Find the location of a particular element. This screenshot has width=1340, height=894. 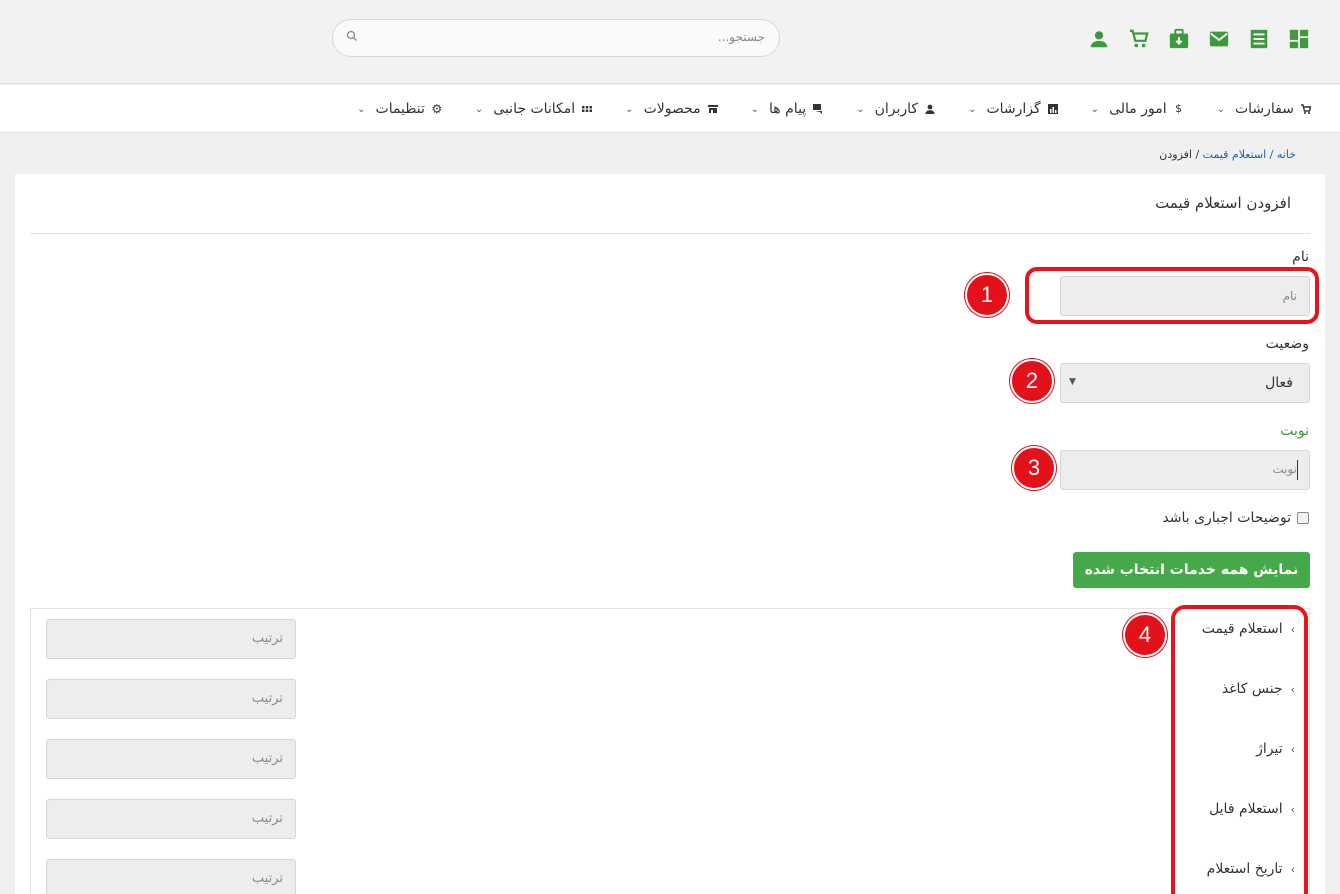

nav-label: کاربران is located at coordinates (896, 109).